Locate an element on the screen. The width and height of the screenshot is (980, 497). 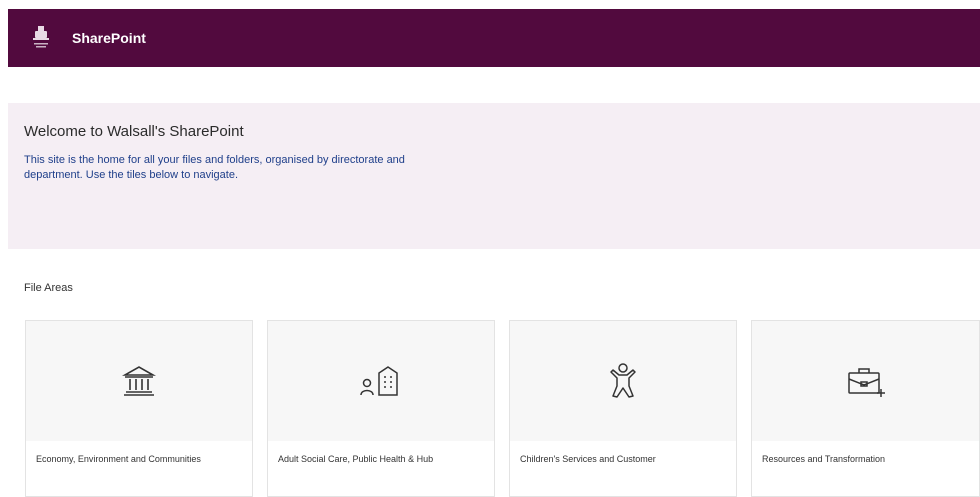
app-name: SharePoint is located at coordinates (109, 38).